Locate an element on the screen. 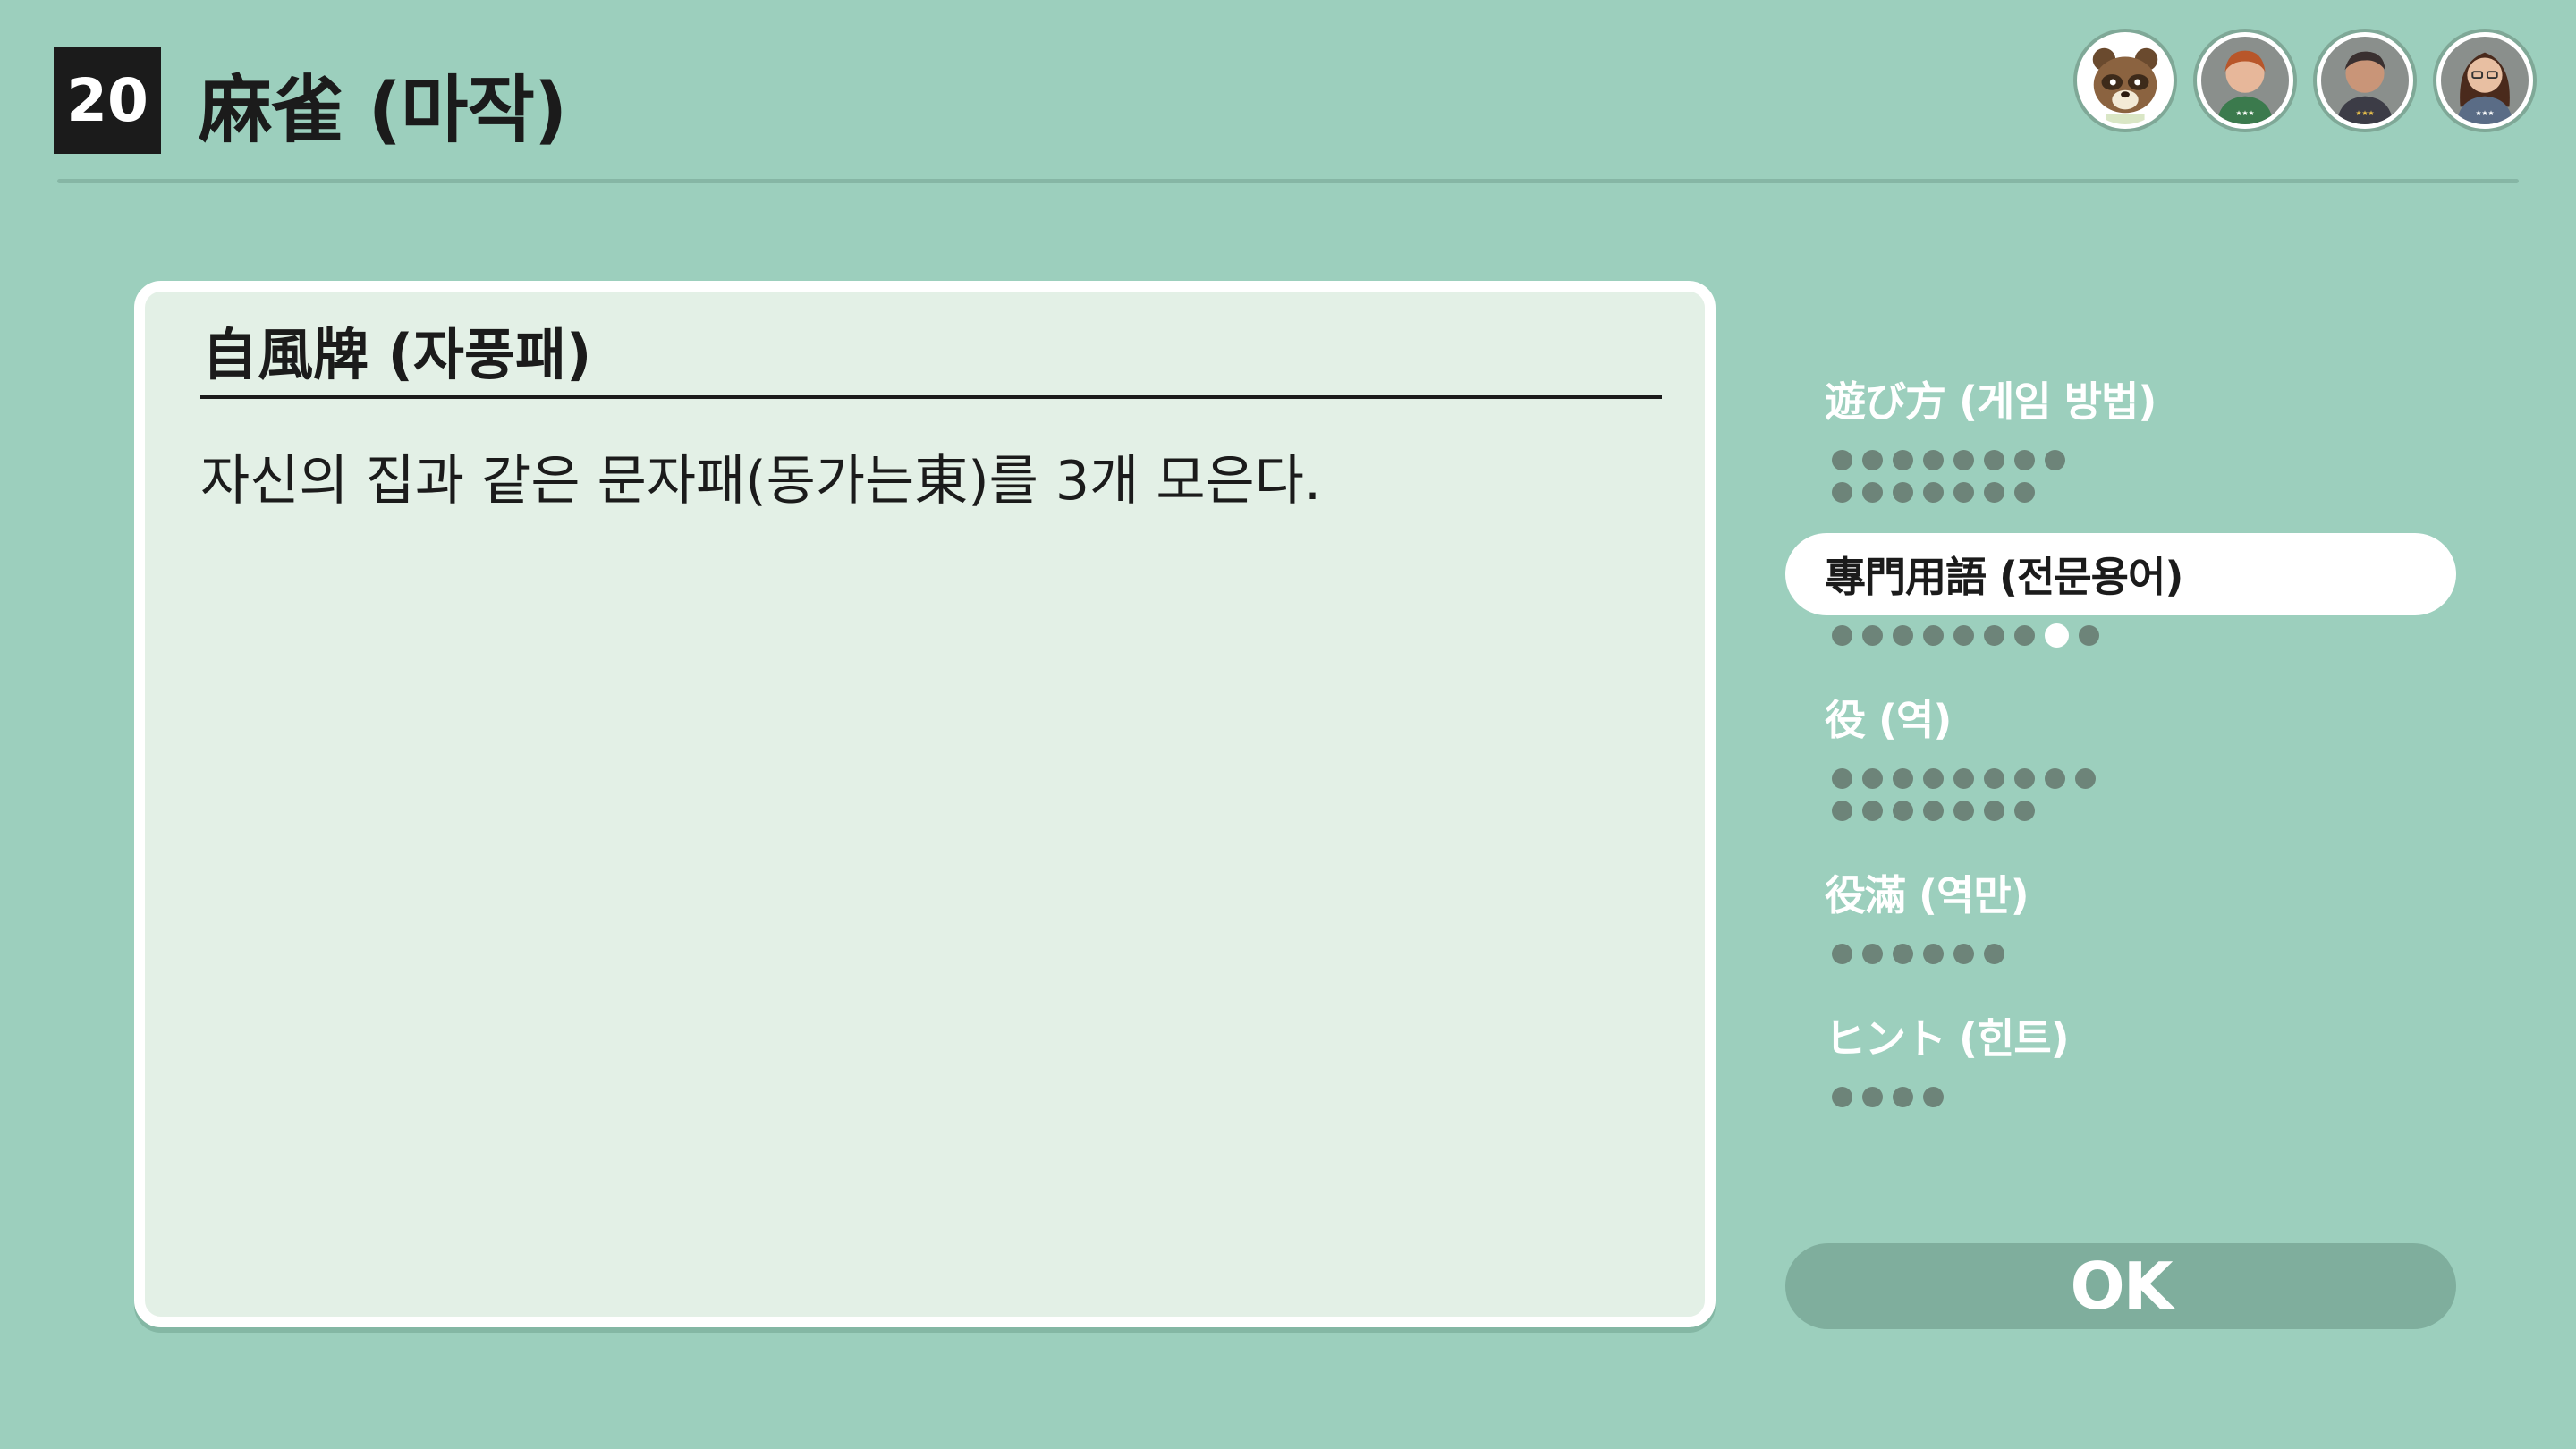 This screenshot has width=2576, height=1449. raccoon-player-avatar-icon is located at coordinates (2125, 80).